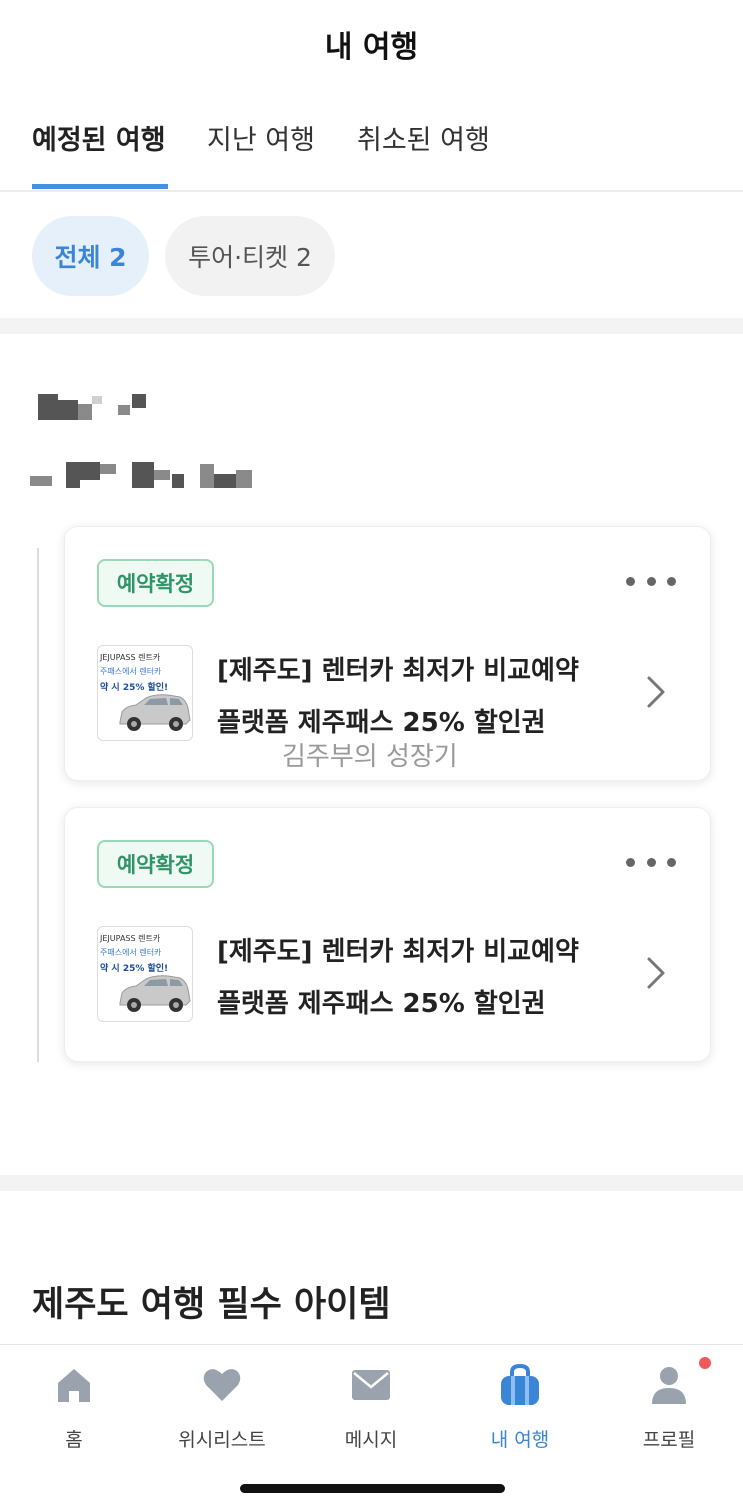  Describe the element at coordinates (250, 256) in the screenshot. I see `filter-tour-ticket-chip: 투어·티켓 2` at that location.